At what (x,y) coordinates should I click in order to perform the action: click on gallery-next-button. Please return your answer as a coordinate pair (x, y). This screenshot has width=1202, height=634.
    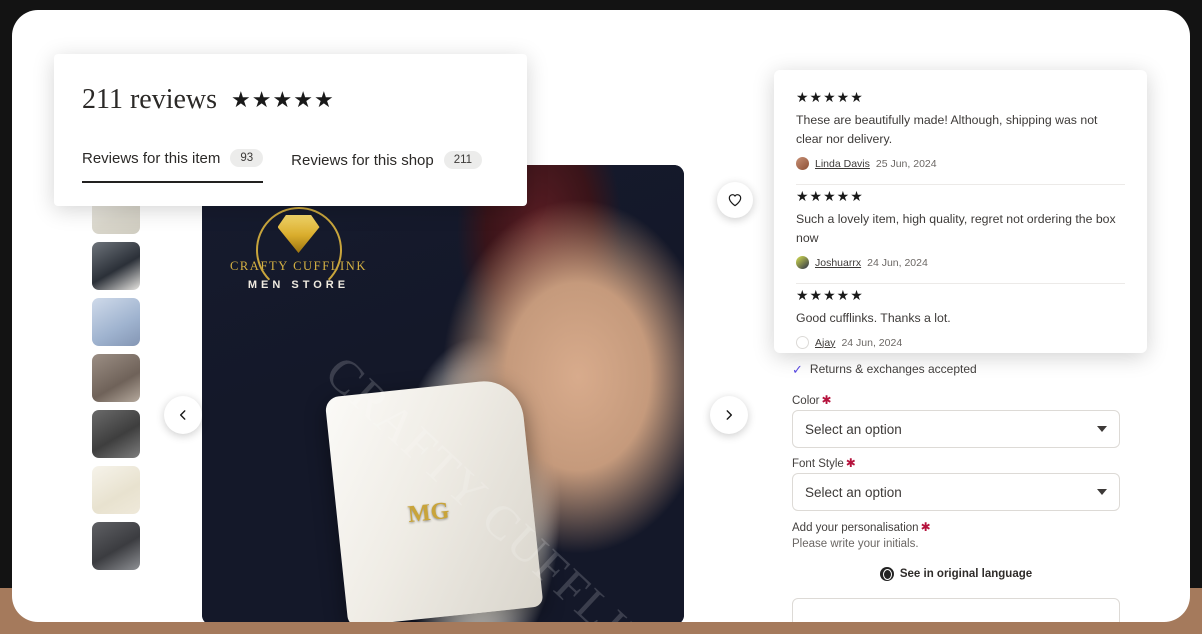
    Looking at the image, I should click on (729, 415).